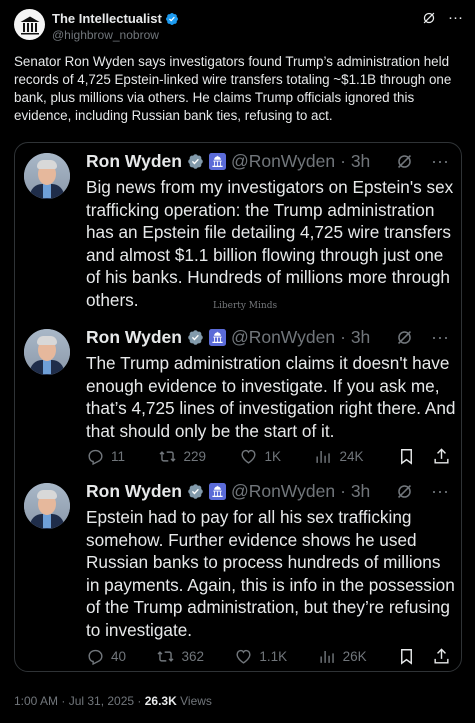 This screenshot has width=475, height=723. Describe the element at coordinates (180, 656) in the screenshot. I see `repost-action: 362` at that location.